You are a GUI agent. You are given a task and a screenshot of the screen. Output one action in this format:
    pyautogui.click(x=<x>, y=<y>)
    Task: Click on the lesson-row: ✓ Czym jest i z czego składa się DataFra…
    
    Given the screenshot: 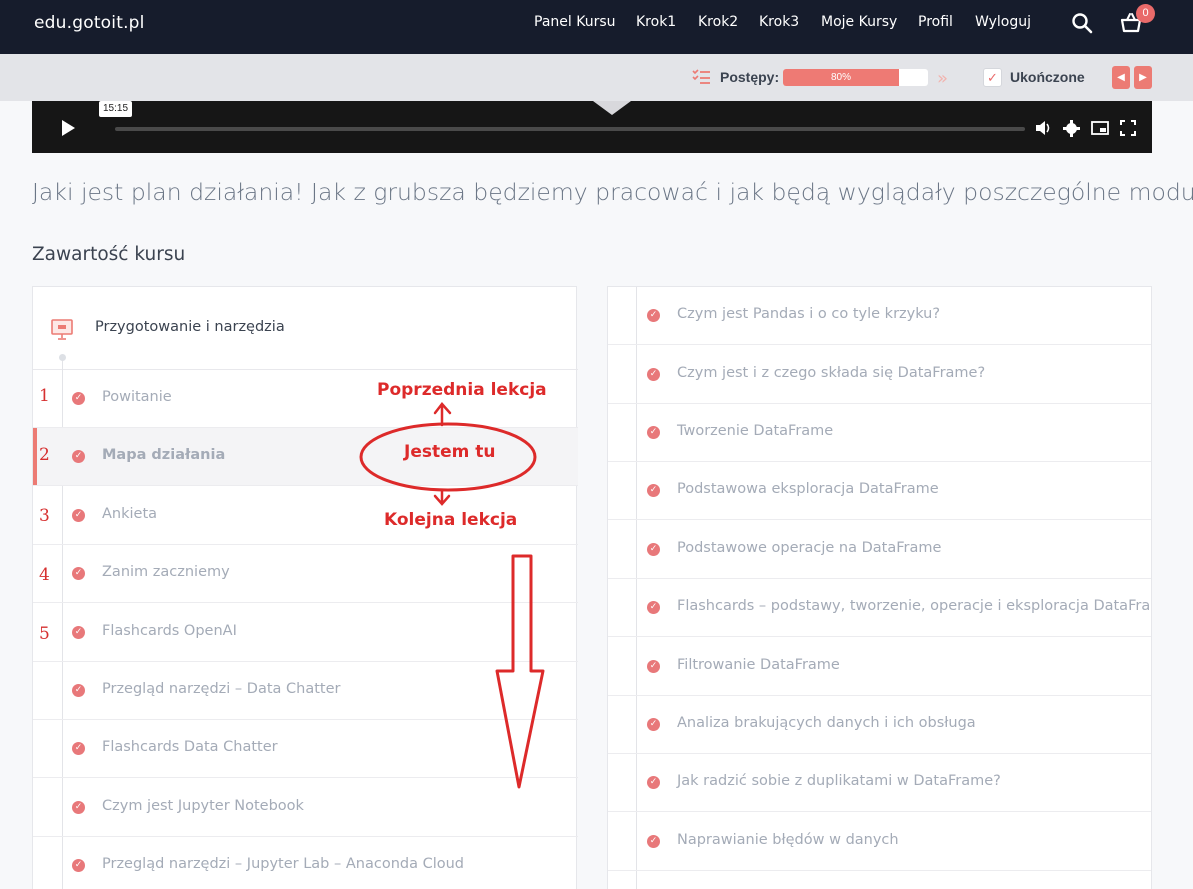 What is the action you would take?
    pyautogui.click(x=879, y=375)
    